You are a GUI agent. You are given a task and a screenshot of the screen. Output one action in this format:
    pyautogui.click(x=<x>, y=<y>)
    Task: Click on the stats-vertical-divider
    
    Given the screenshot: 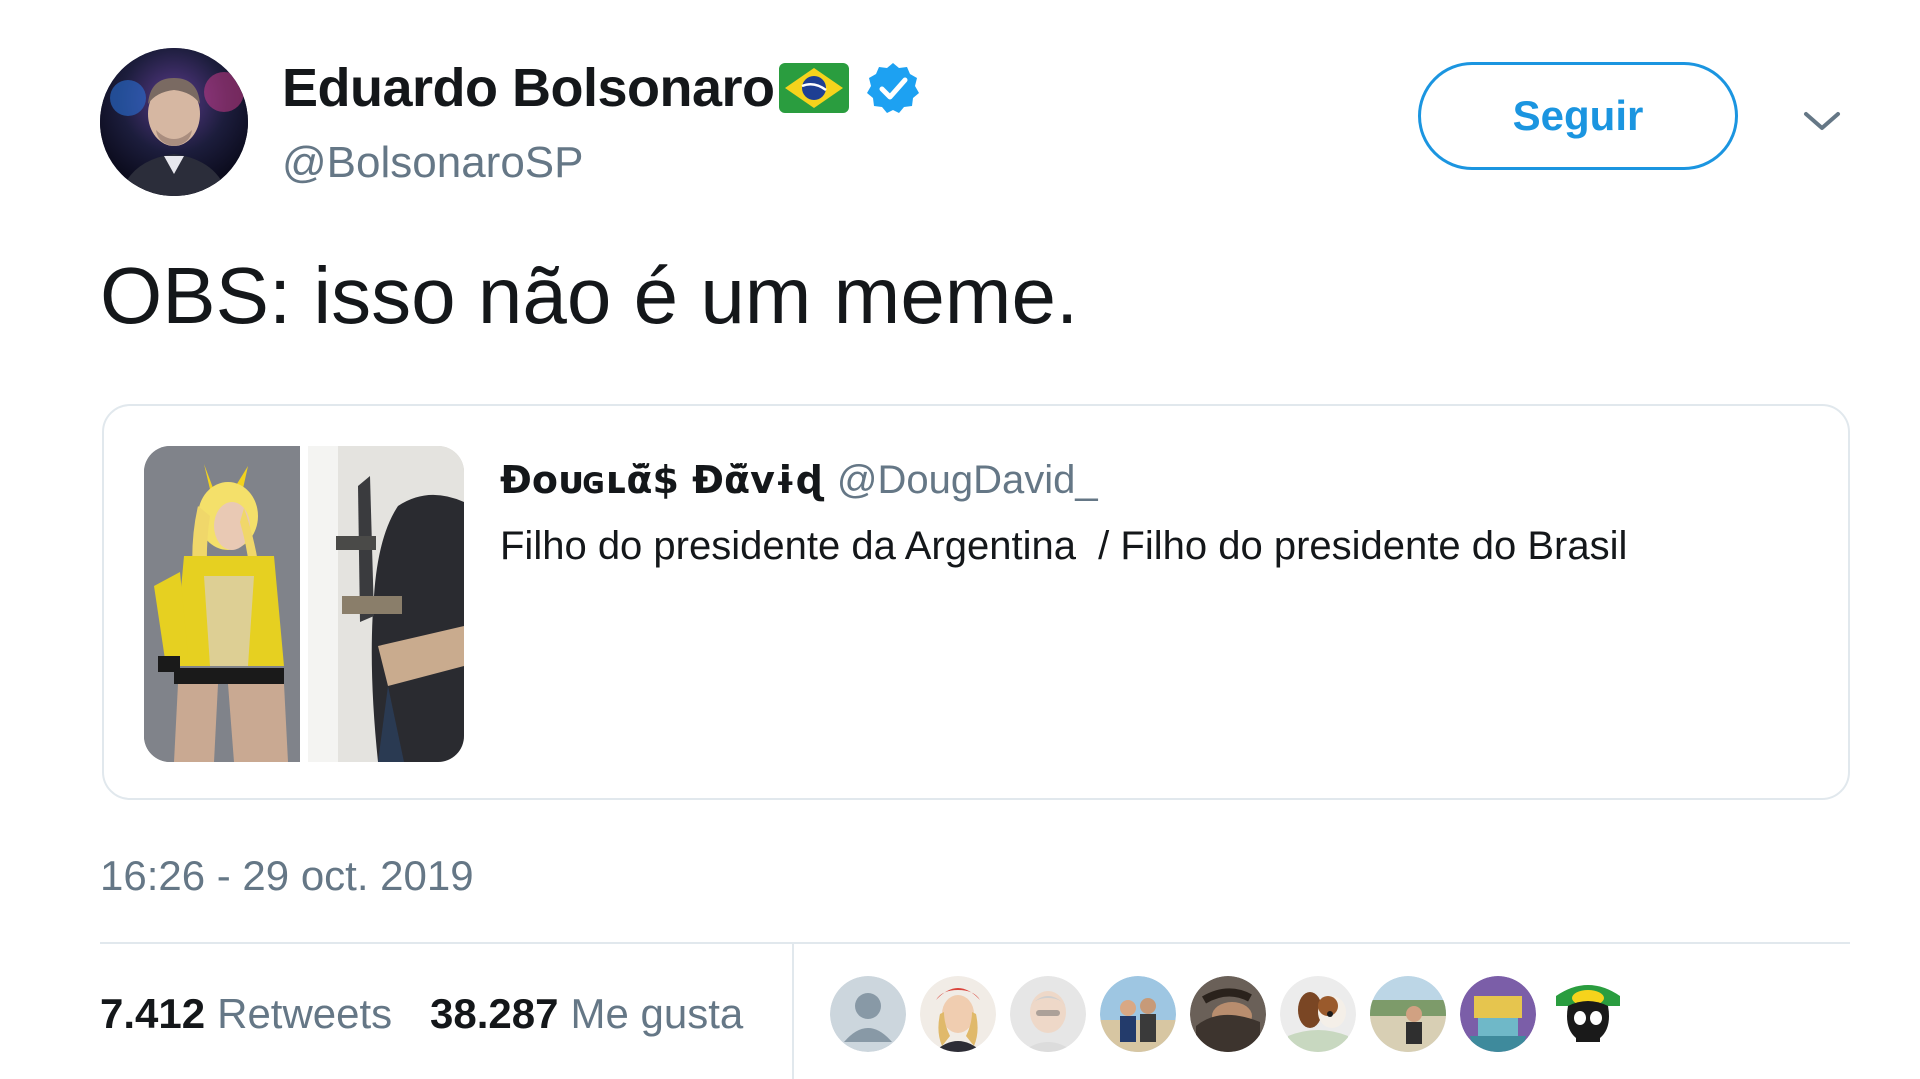 What is the action you would take?
    pyautogui.click(x=793, y=1011)
    